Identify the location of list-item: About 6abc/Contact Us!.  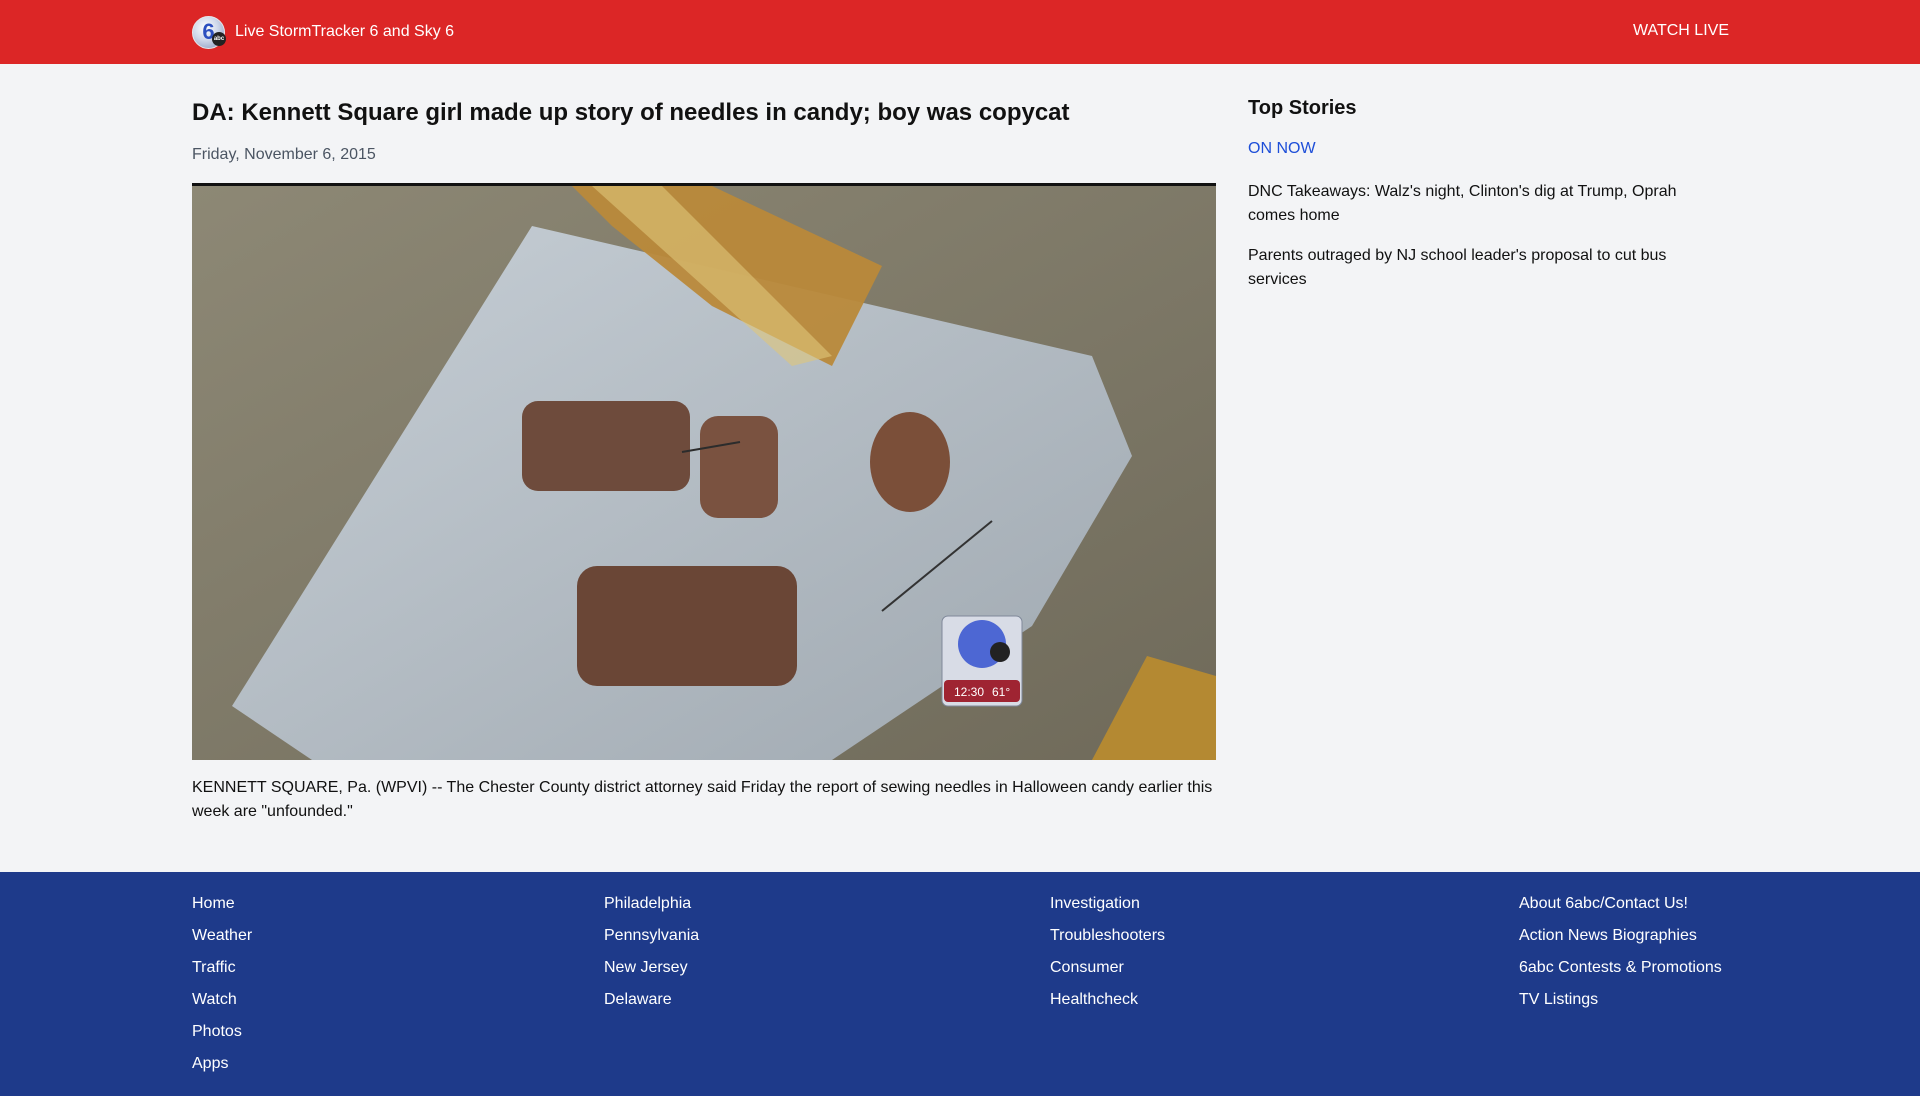
(1620, 904).